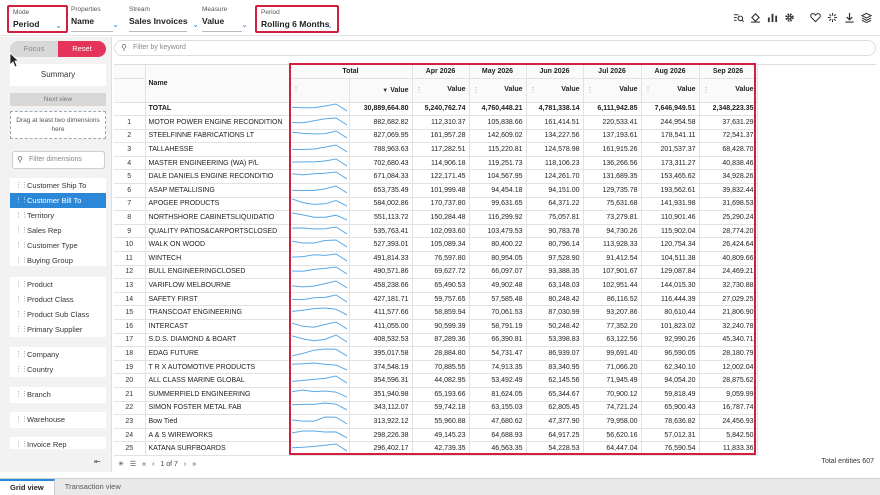 The width and height of the screenshot is (880, 495). What do you see at coordinates (670, 72) in the screenshot?
I see `column-header-aug: Aug 2026` at bounding box center [670, 72].